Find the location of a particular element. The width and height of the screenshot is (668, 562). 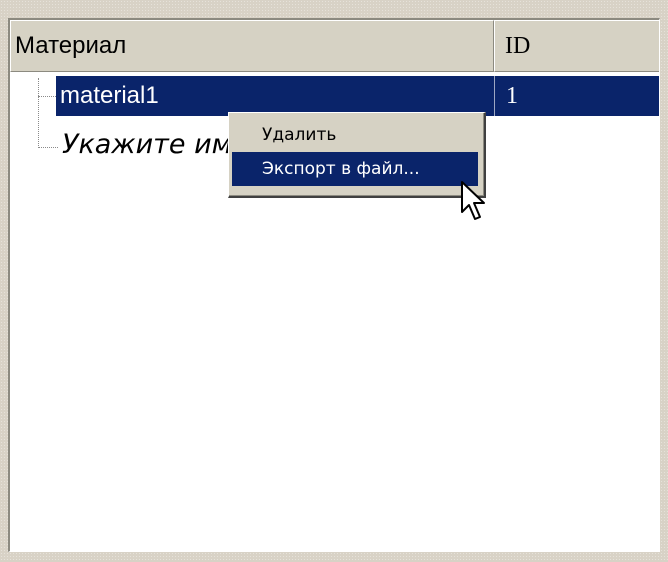

row-material-id: 1 is located at coordinates (512, 96).